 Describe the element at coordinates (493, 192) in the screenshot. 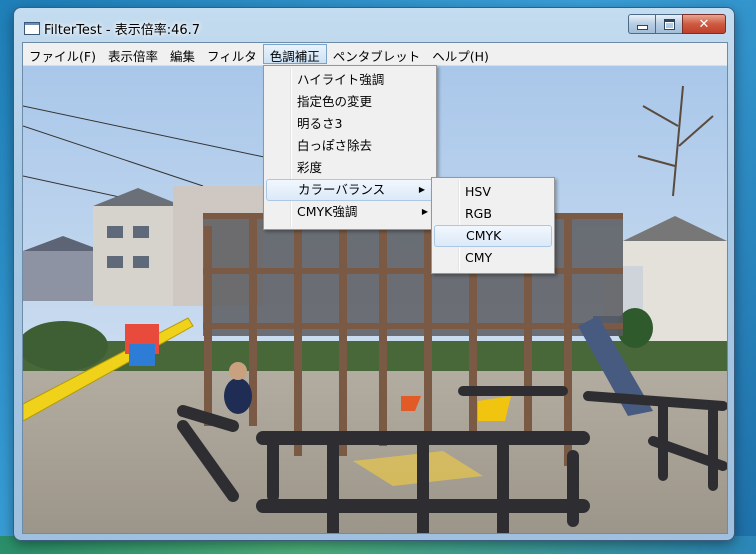

I see `menuitem-hsv: HSV` at that location.